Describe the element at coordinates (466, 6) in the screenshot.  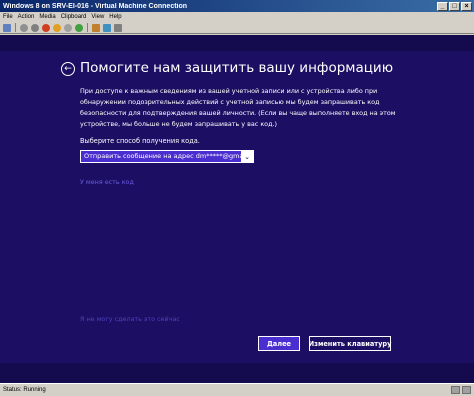
I see `close-button: ×` at that location.